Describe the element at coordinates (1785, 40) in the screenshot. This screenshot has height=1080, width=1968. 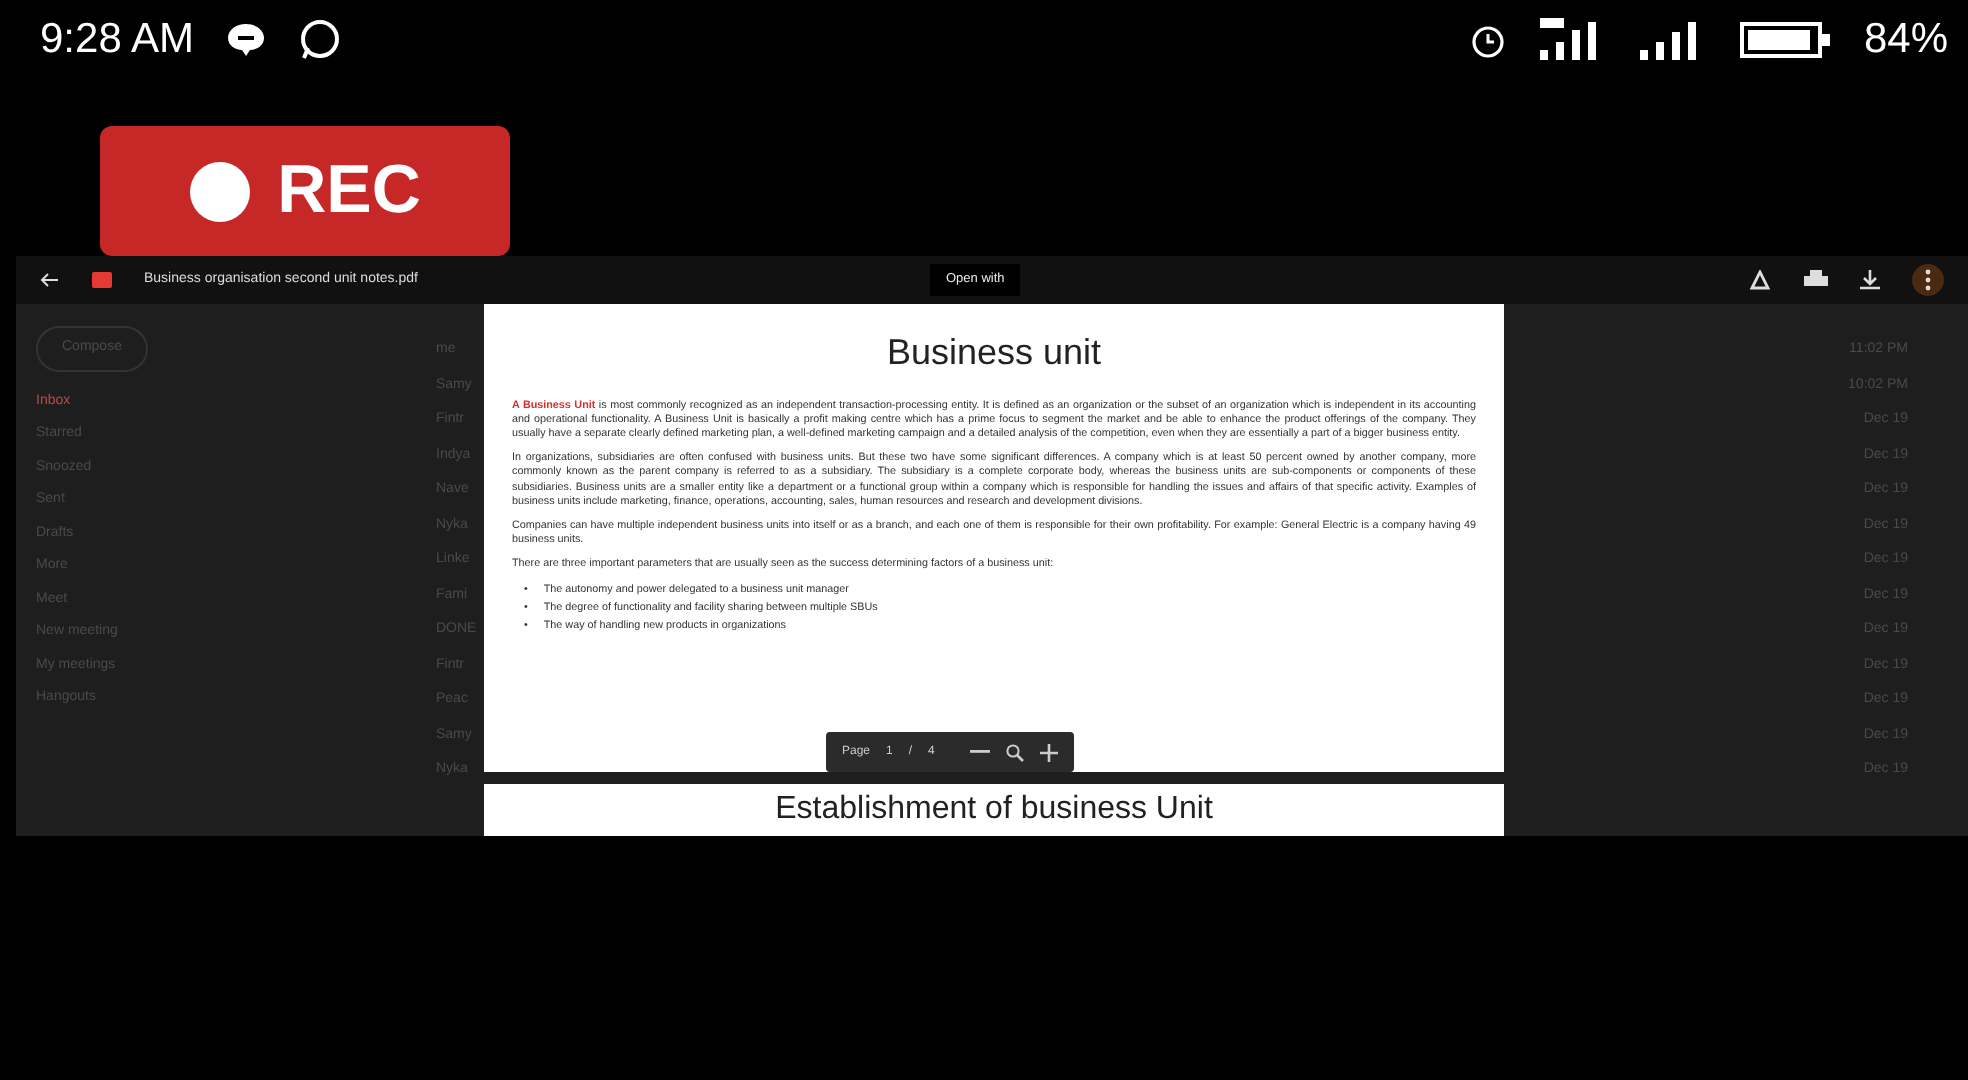
I see `battery-icon` at that location.